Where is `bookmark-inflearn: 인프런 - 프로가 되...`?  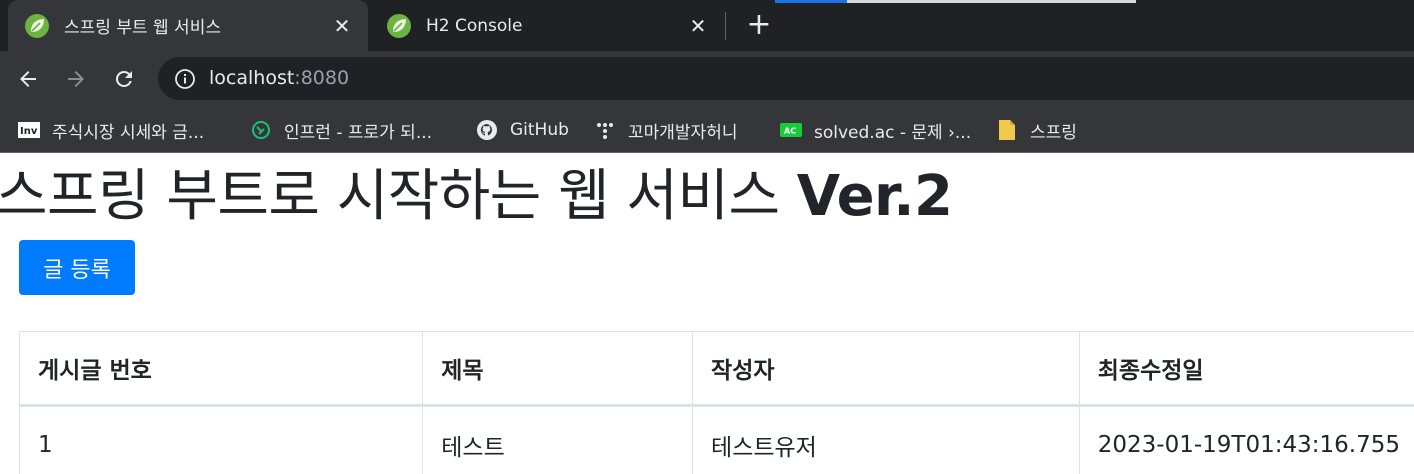 bookmark-inflearn: 인프런 - 프로가 되... is located at coordinates (341, 130).